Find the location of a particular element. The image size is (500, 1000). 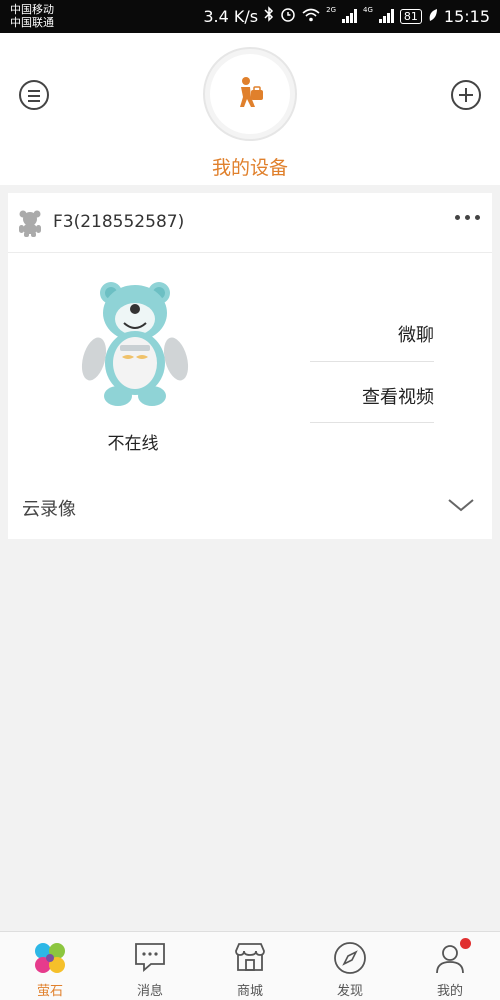

network-speed: 3.4 K/s is located at coordinates (231, 16).